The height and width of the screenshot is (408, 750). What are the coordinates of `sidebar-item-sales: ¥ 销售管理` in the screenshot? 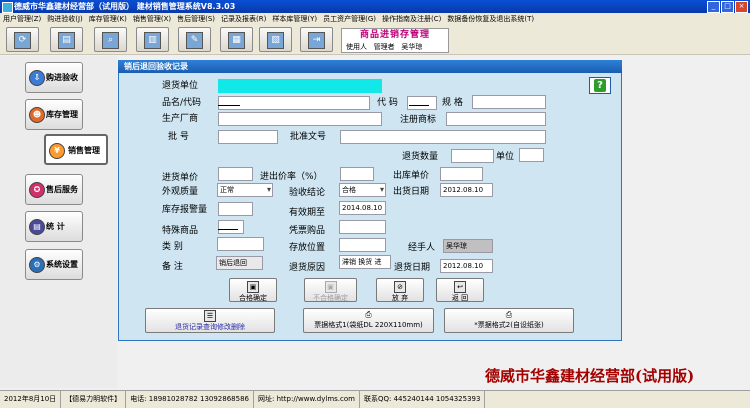 It's located at (76, 149).